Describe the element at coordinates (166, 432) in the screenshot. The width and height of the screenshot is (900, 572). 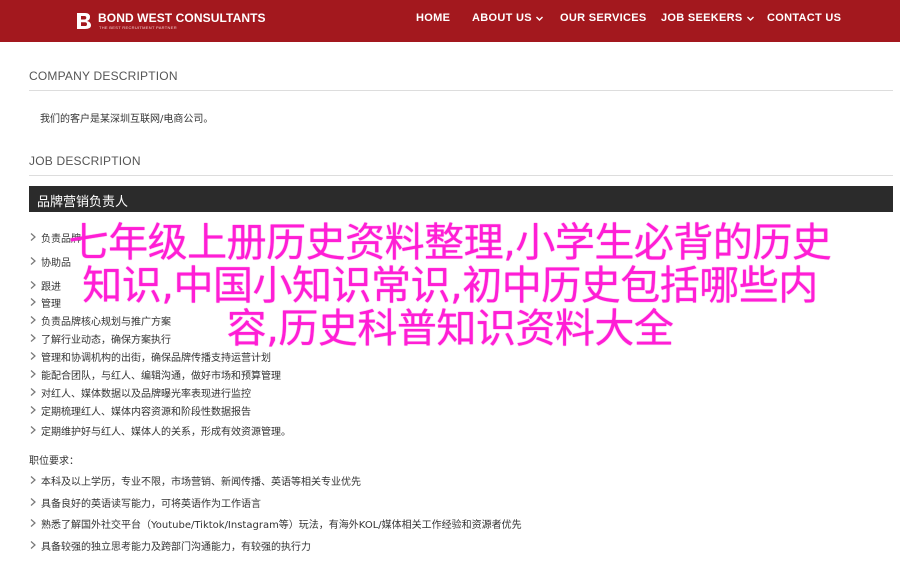
I see `duty-text: 定期维护好与红人、媒体人的关系，形成有效资源管理。` at that location.